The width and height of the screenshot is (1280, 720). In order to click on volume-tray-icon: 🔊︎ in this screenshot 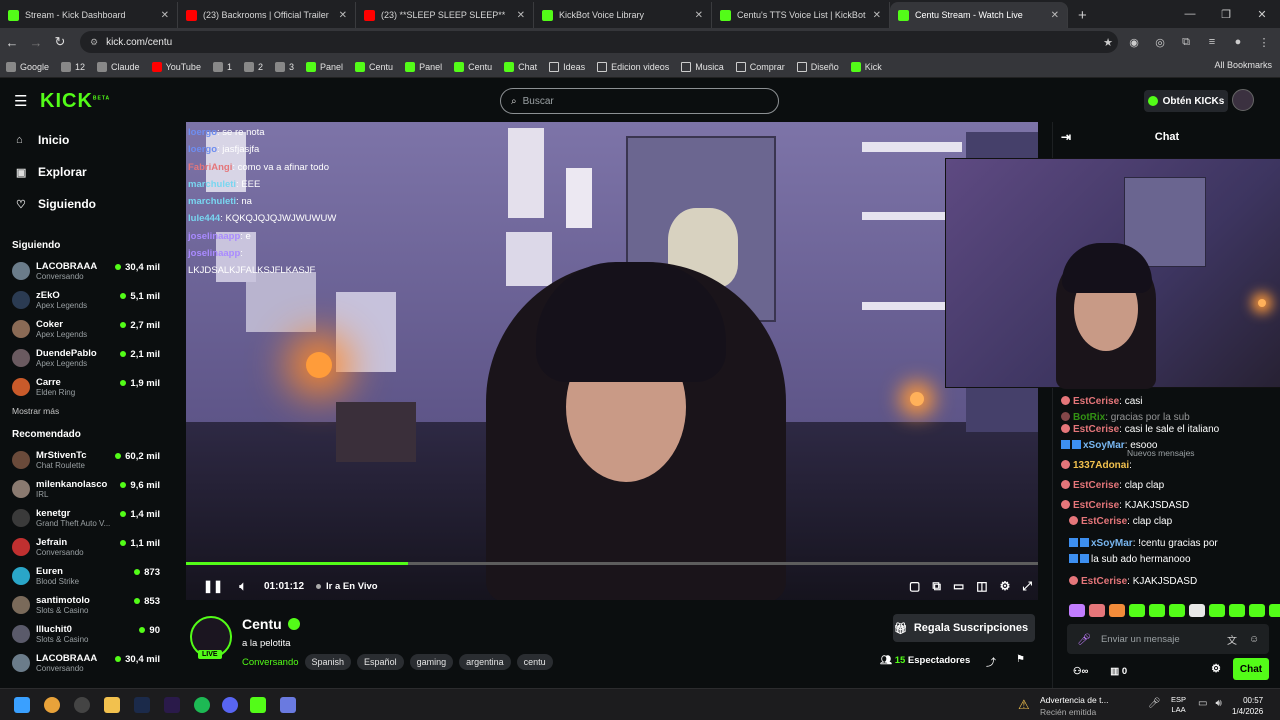, I will do `click(1218, 703)`.